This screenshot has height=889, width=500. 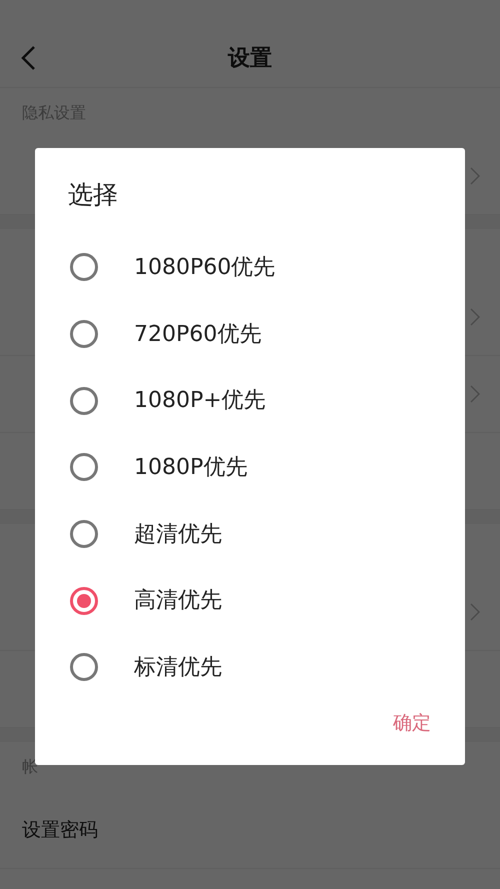 I want to click on setting-label: 设置密码, so click(x=60, y=830).